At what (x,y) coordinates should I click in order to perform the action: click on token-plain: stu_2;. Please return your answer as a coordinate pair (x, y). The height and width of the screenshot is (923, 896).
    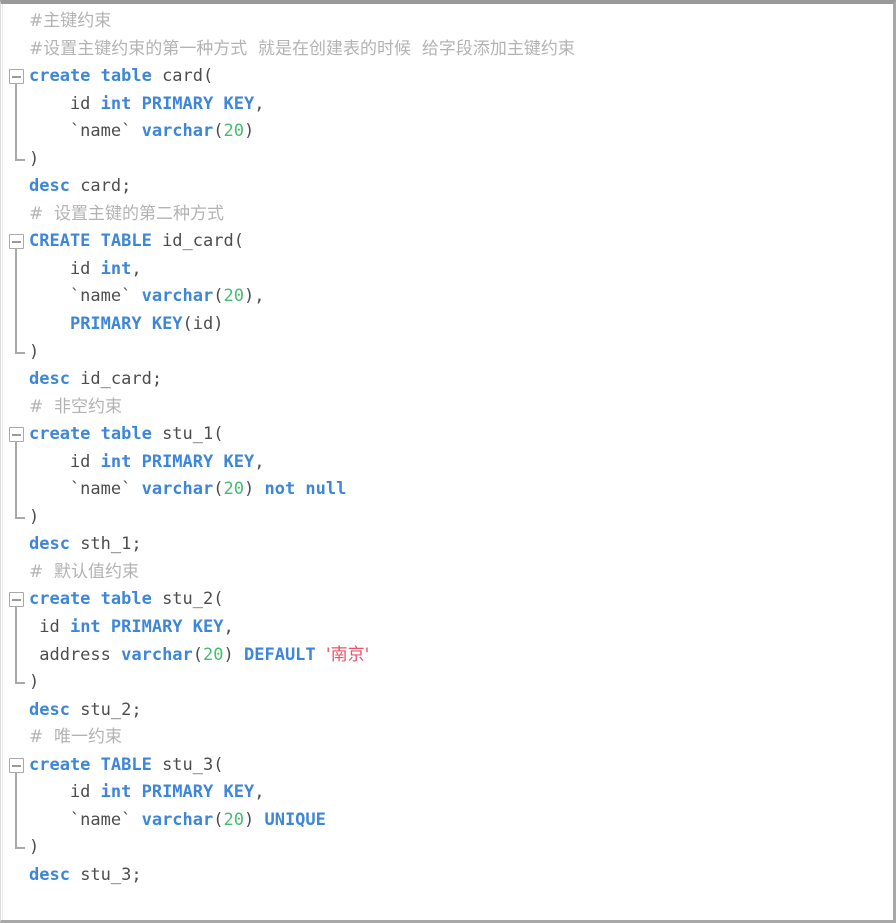
    Looking at the image, I should click on (105, 709).